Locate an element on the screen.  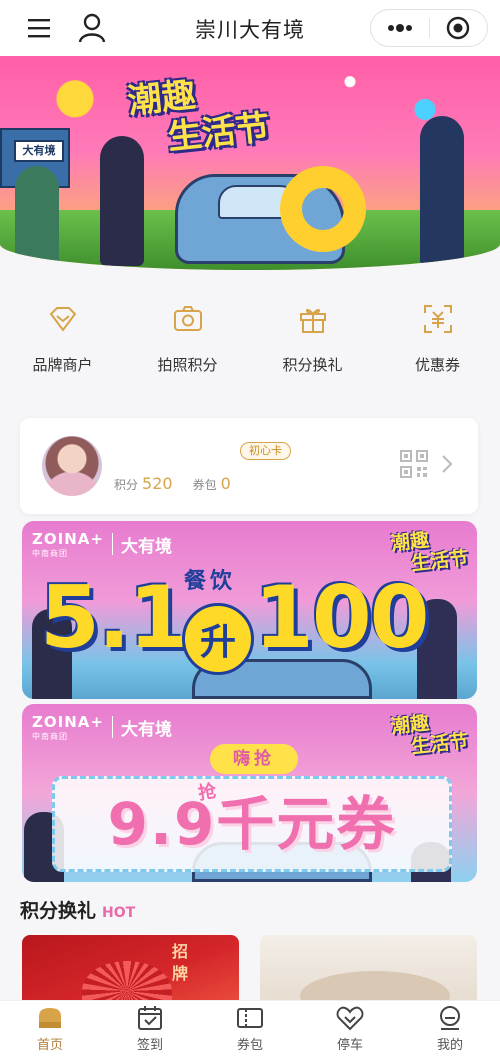
tab-label: 首页 is located at coordinates (49, 1045).